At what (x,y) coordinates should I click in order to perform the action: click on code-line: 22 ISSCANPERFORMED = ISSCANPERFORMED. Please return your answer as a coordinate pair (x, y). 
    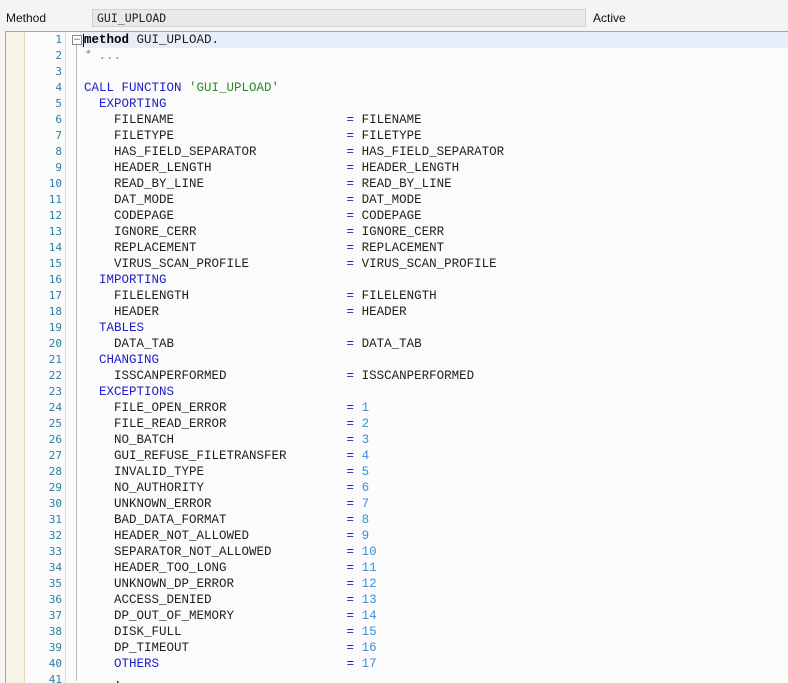
    Looking at the image, I should click on (397, 376).